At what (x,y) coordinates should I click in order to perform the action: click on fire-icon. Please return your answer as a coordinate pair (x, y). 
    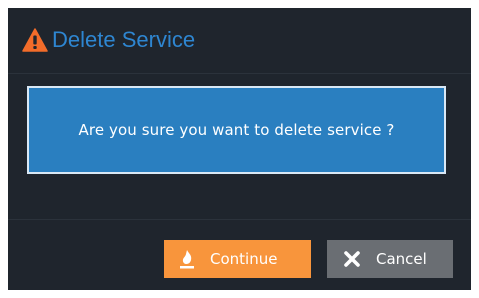
    Looking at the image, I should click on (187, 259).